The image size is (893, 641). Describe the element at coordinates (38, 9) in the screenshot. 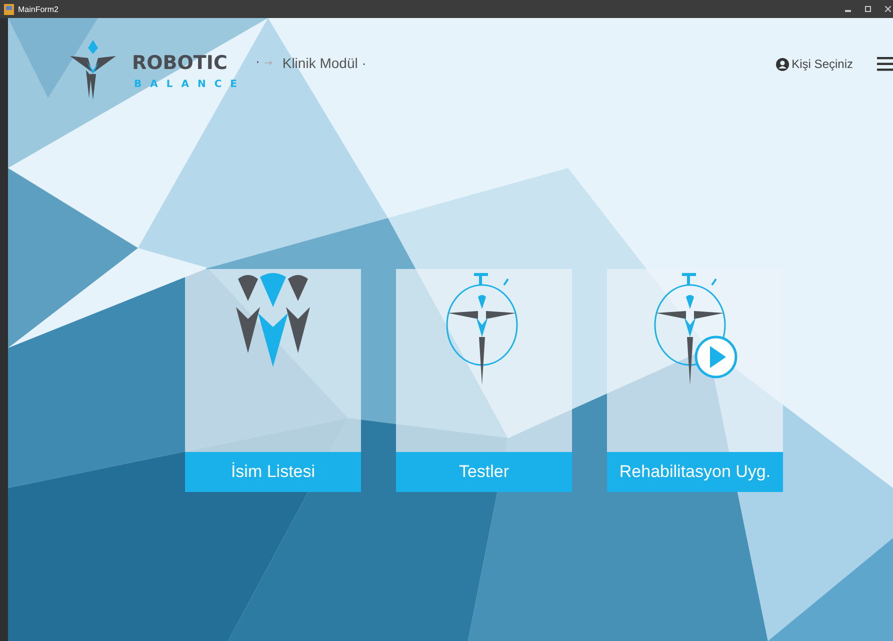

I see `window-title: MainForm2` at that location.